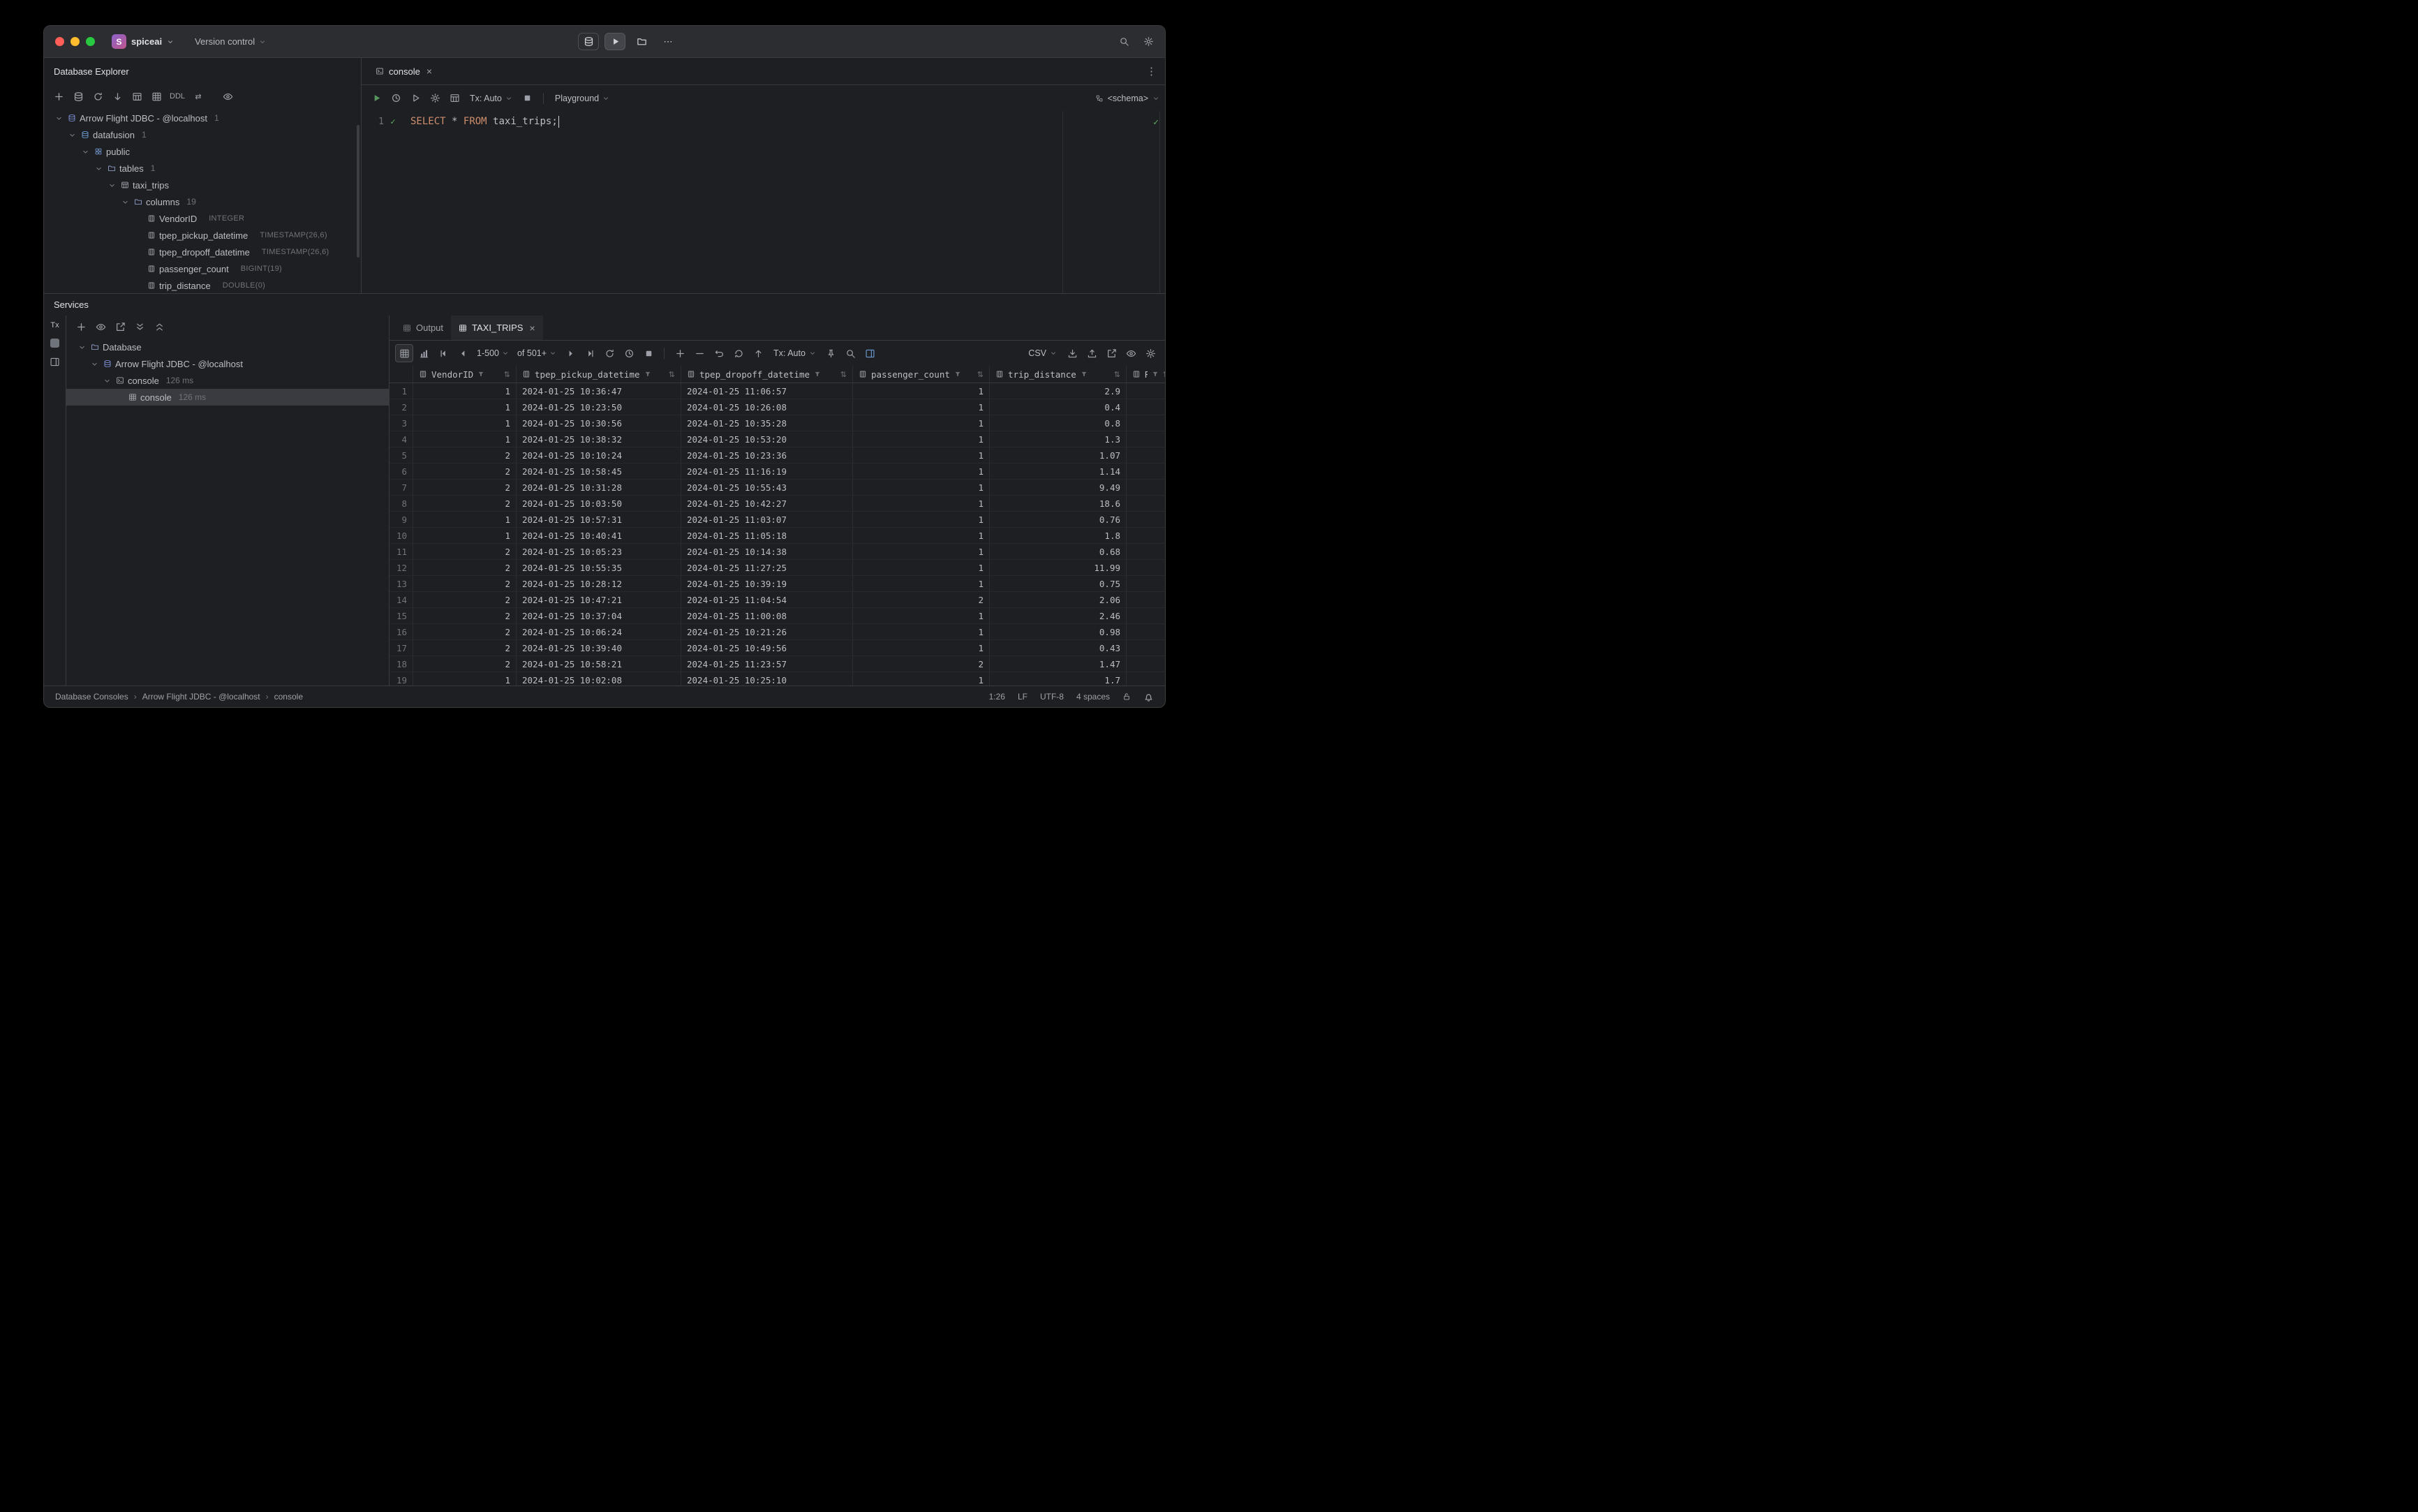 This screenshot has width=2418, height=1512. What do you see at coordinates (767, 455) in the screenshot?
I see `grid-cell: 2024-01-25 10:23:36` at bounding box center [767, 455].